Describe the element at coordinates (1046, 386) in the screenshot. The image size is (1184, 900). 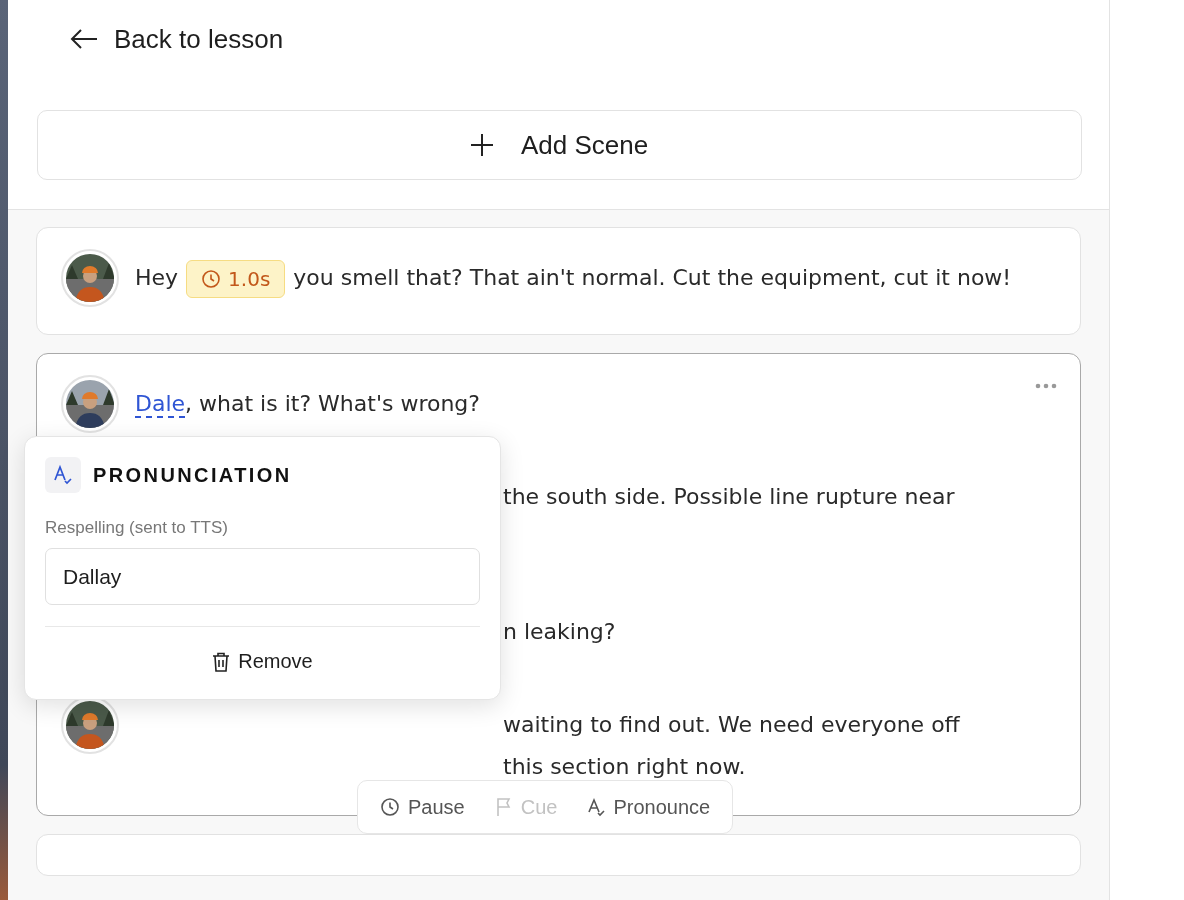
I see `more-icon` at that location.